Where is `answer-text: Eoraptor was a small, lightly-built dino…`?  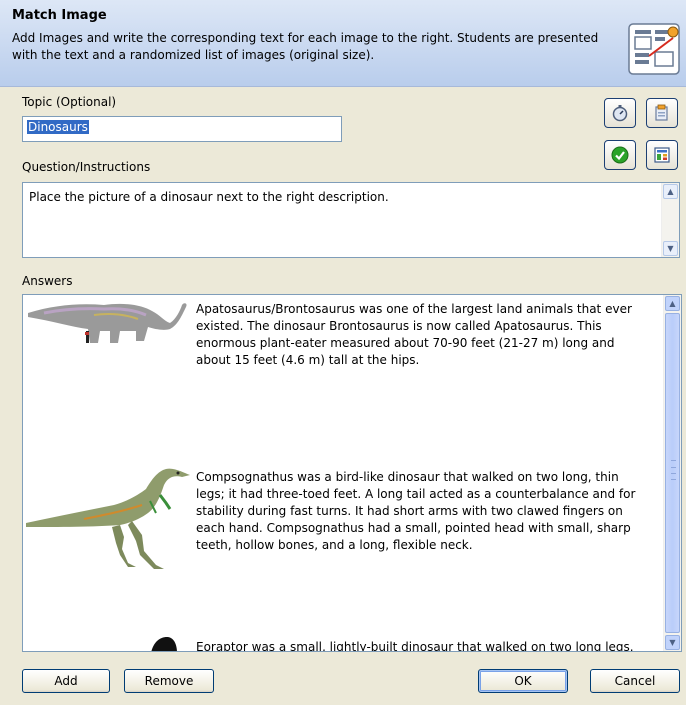
answer-text: Eoraptor was a small, lightly-built dino… is located at coordinates (423, 645).